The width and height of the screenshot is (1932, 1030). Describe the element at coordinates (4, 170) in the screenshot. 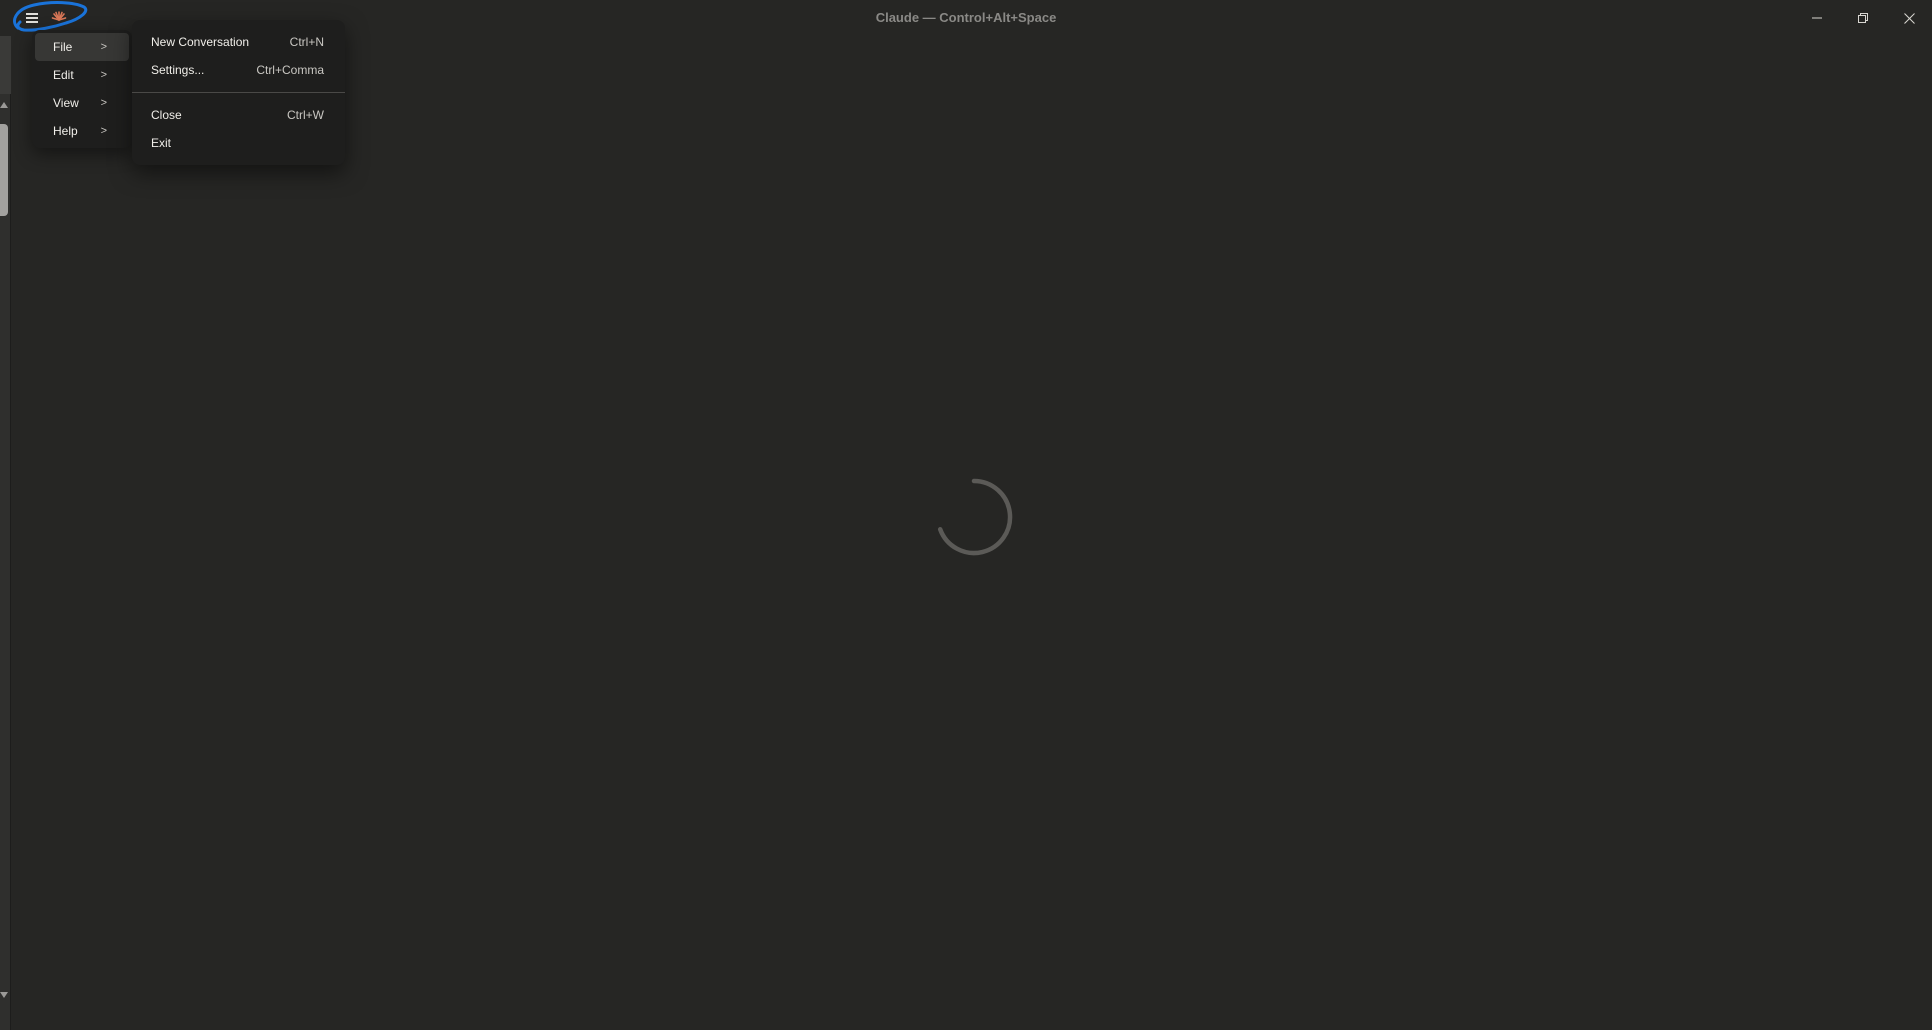

I see `scrollbar-thumb` at that location.